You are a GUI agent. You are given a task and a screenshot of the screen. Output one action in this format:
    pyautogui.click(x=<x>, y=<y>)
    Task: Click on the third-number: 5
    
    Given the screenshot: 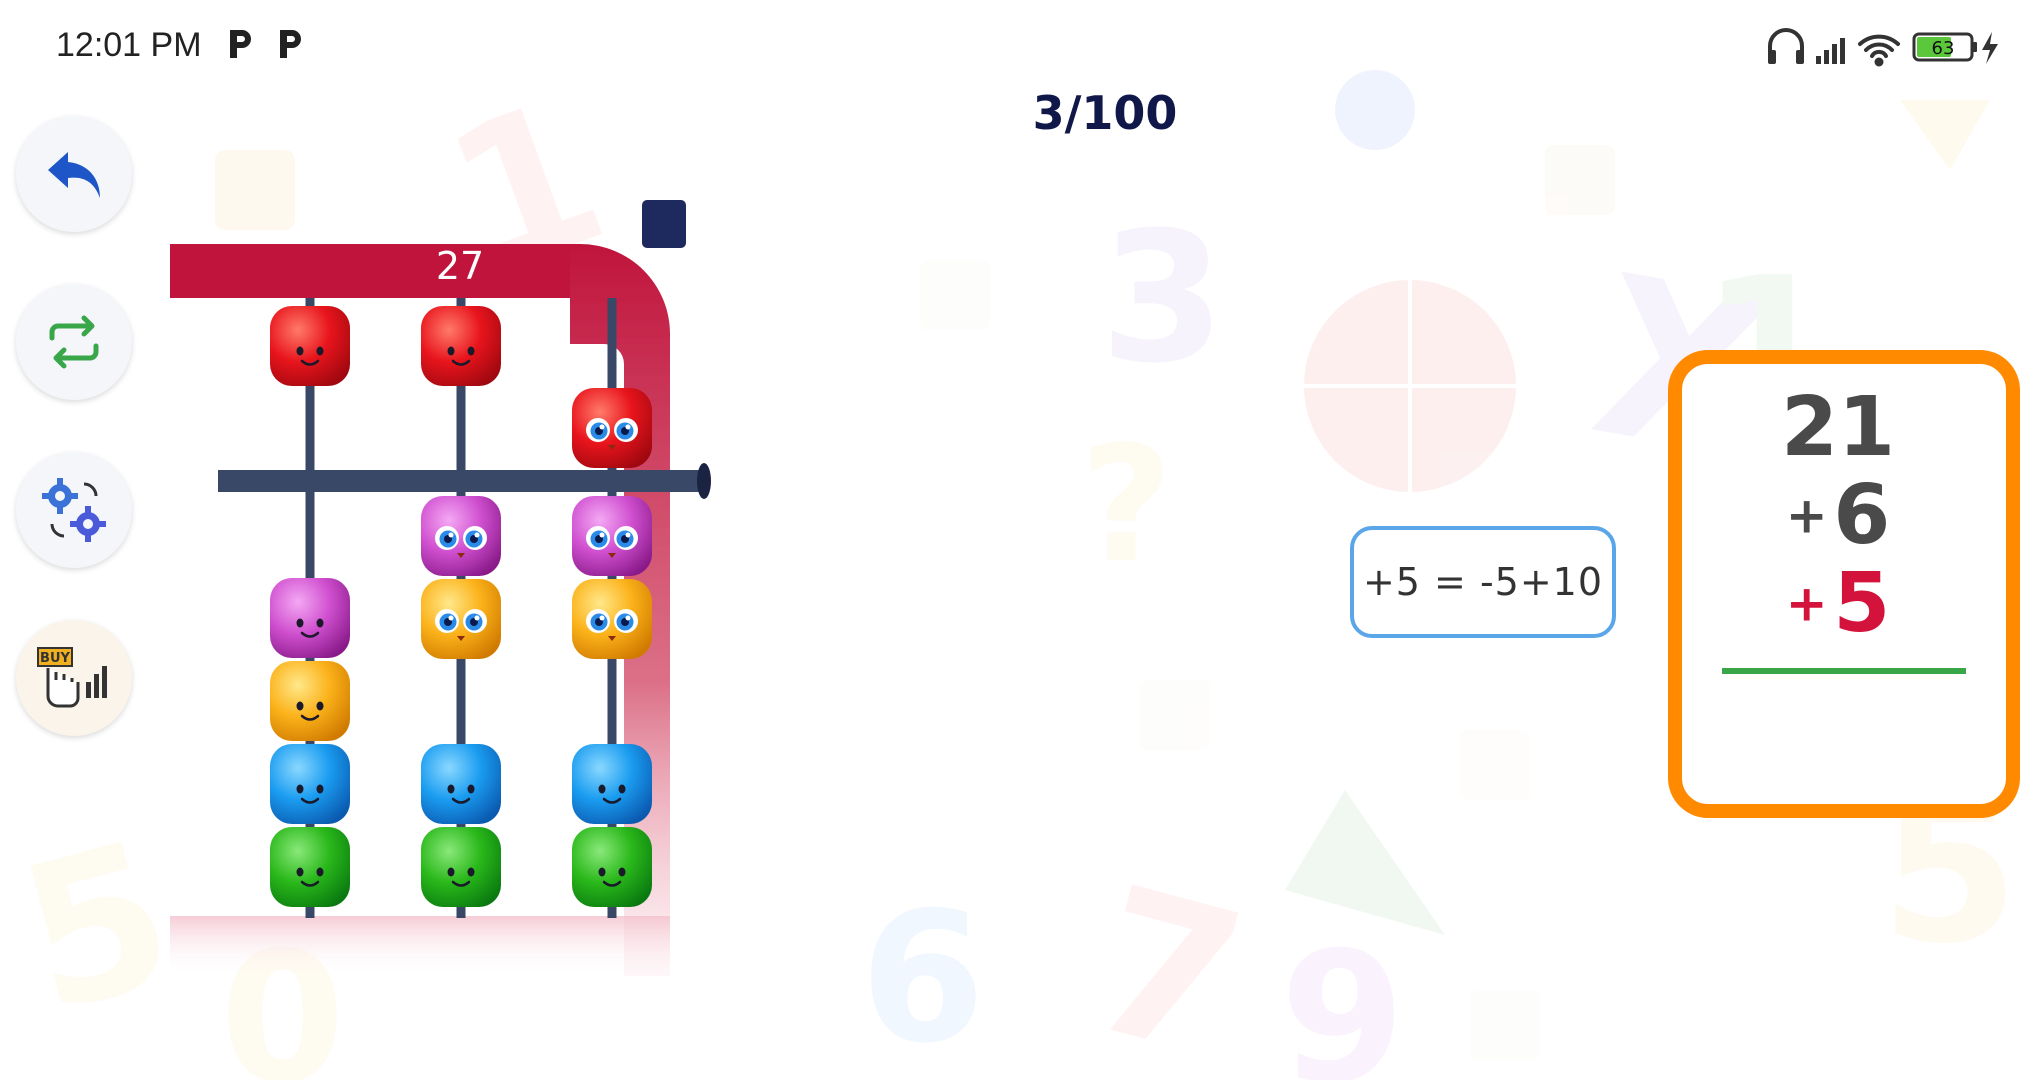 What is the action you would take?
    pyautogui.click(x=1862, y=603)
    